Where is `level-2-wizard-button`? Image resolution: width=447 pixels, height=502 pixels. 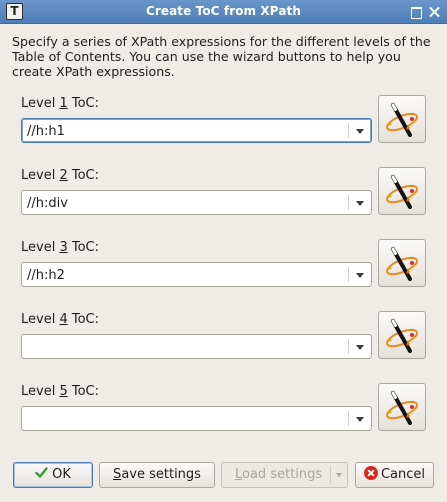 level-2-wizard-button is located at coordinates (402, 191).